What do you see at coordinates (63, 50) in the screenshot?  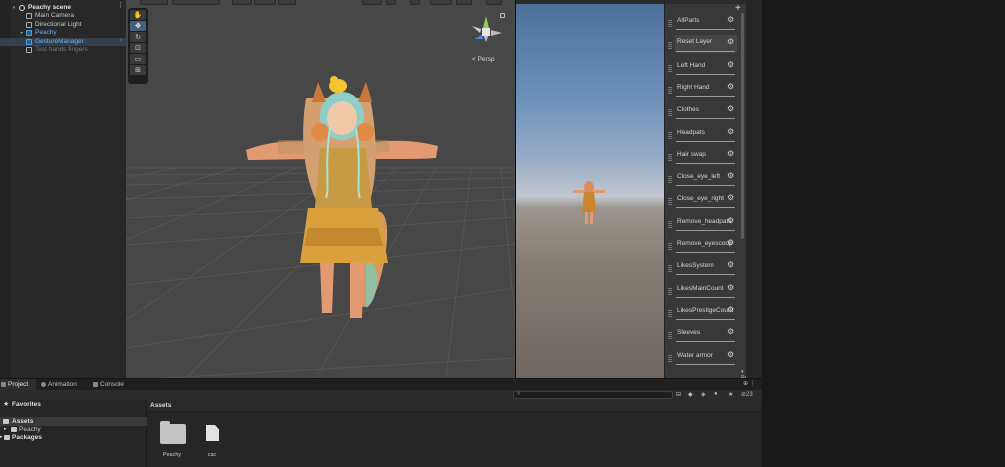 I see `hierarchy-item: Test hands fingers` at bounding box center [63, 50].